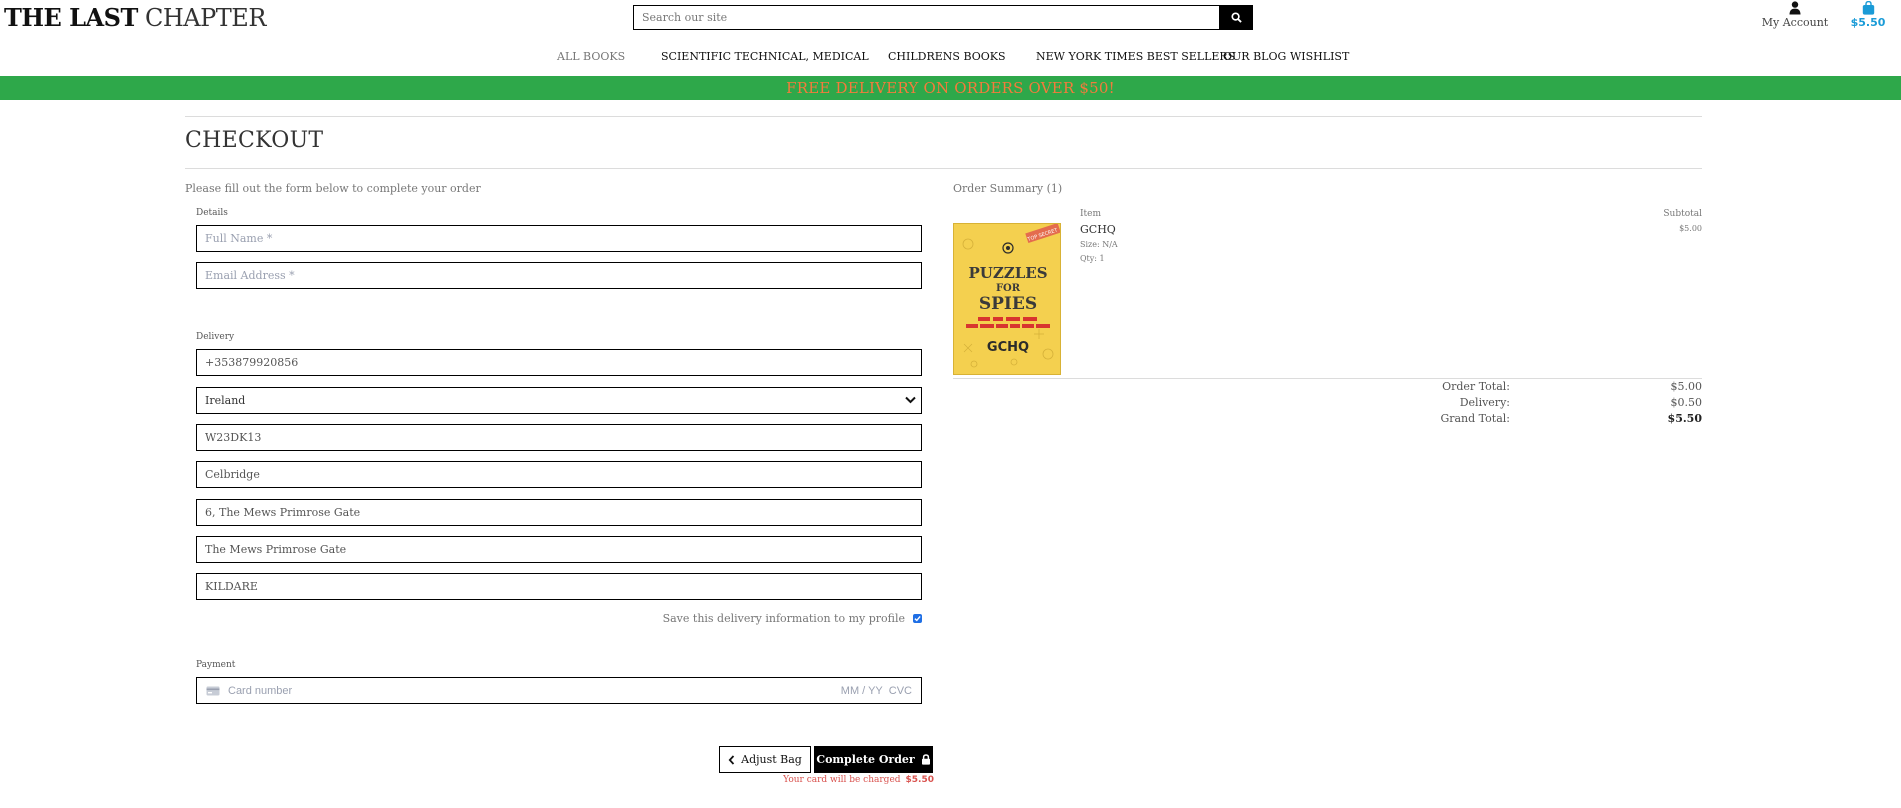 This screenshot has width=1901, height=808. What do you see at coordinates (213, 690) in the screenshot?
I see `credit-card-icon` at bounding box center [213, 690].